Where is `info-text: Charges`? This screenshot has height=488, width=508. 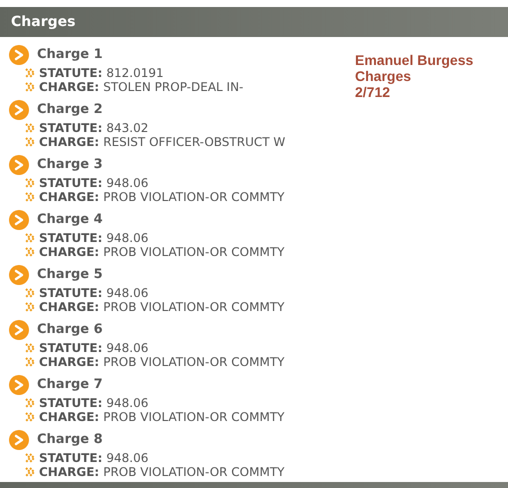
info-text: Charges is located at coordinates (383, 76).